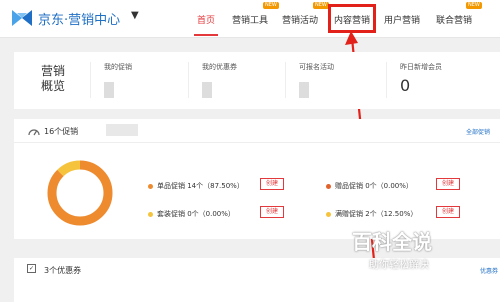 The width and height of the screenshot is (500, 302). What do you see at coordinates (448, 212) in the screenshot?
I see `create-full-gift-promo-button: 创建` at bounding box center [448, 212].